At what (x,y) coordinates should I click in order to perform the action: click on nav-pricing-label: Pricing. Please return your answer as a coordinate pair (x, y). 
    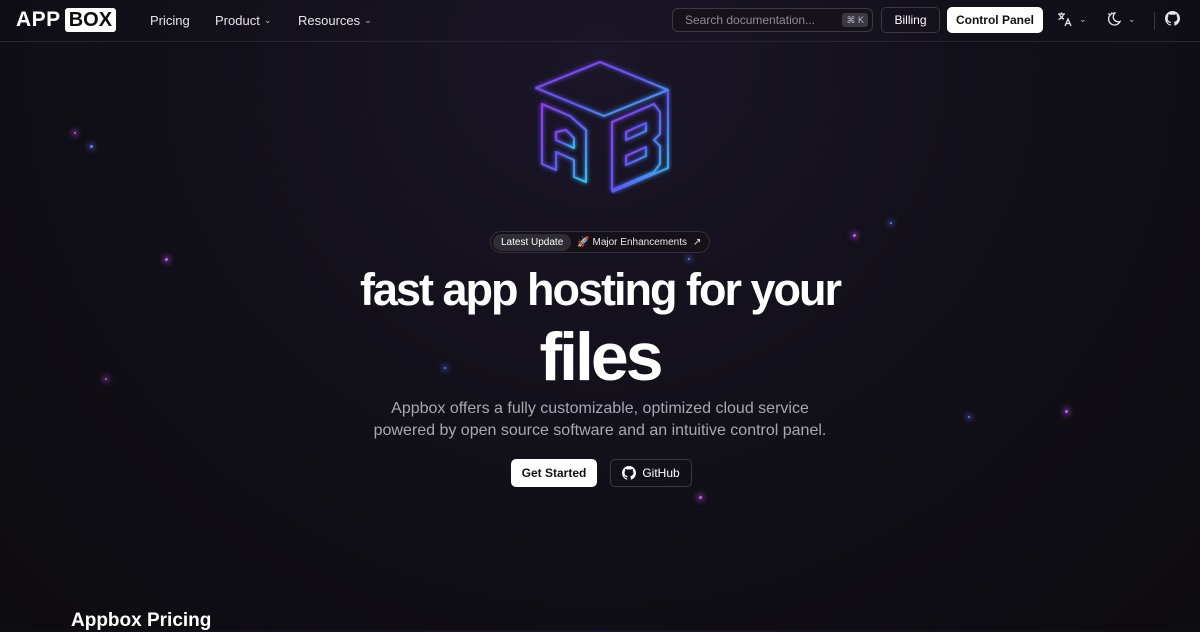
    Looking at the image, I should click on (170, 20).